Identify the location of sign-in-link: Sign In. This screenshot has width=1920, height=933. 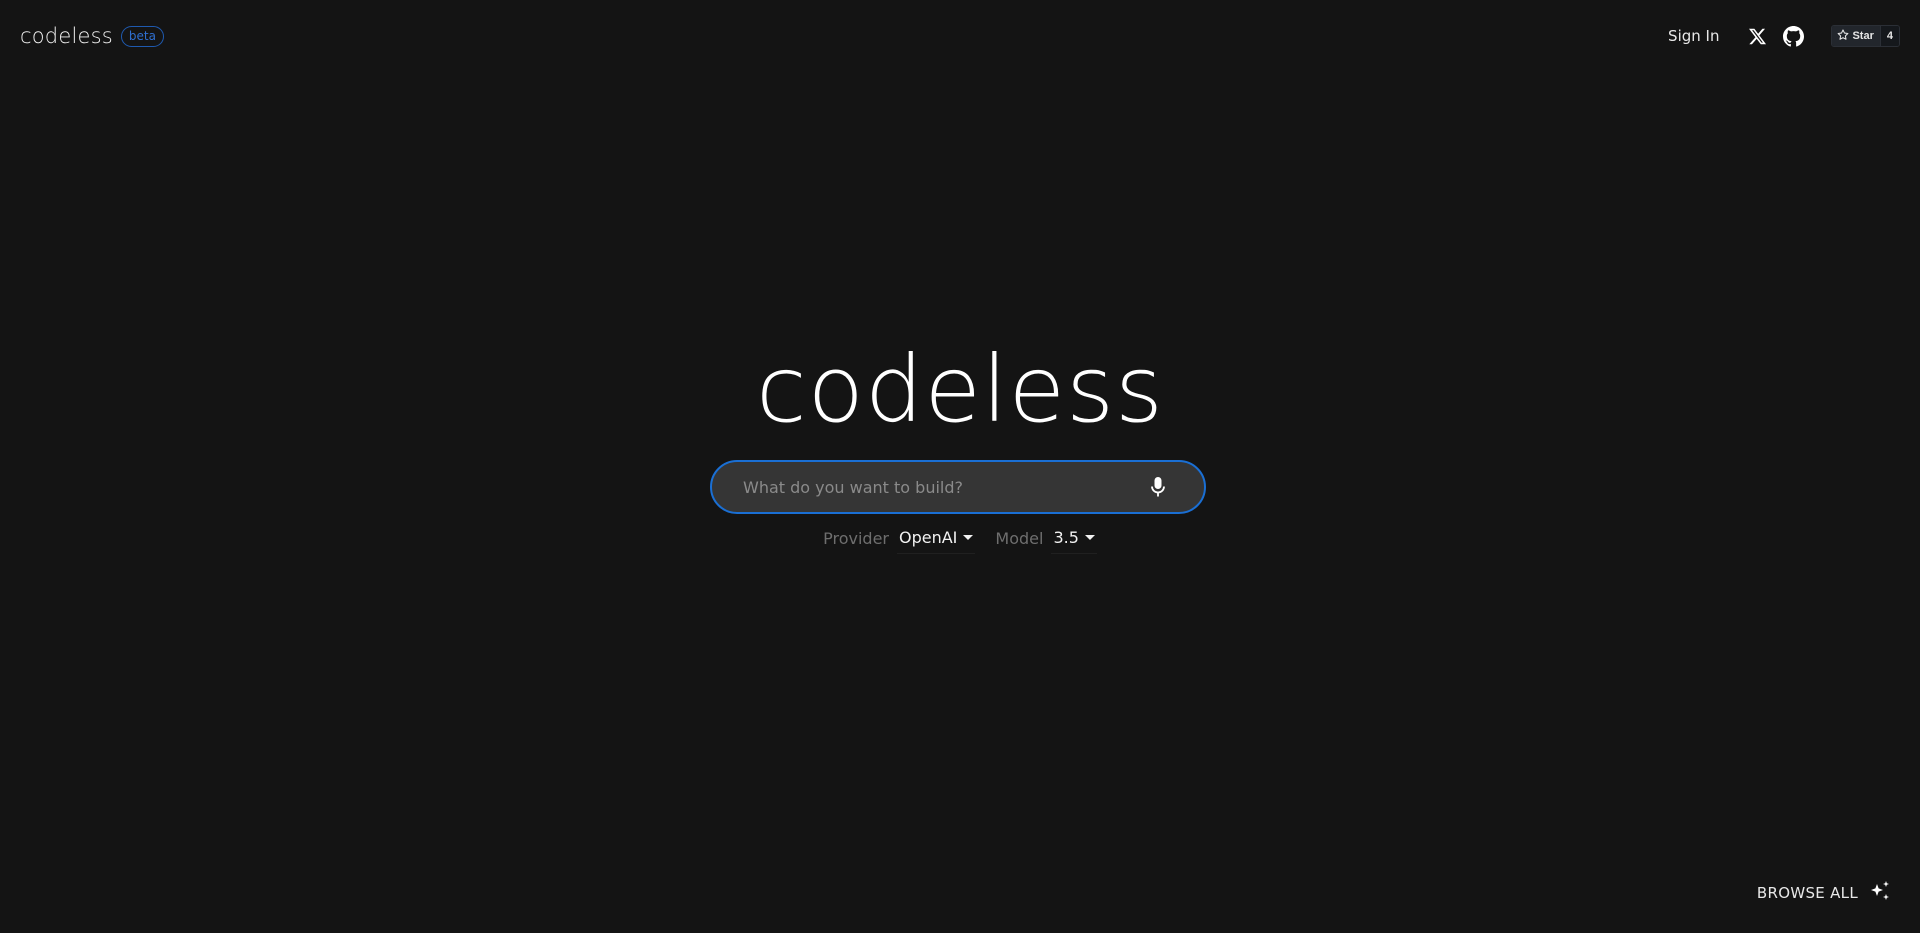
(1693, 36).